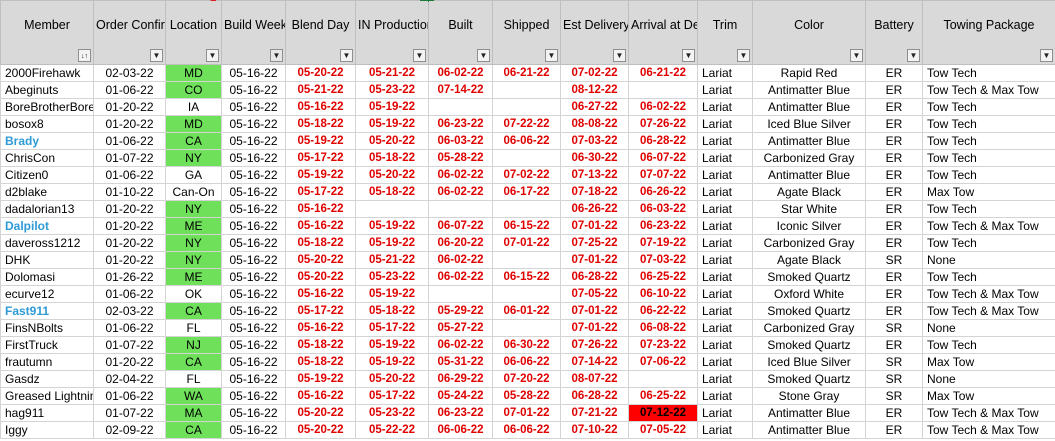 Image resolution: width=1055 pixels, height=441 pixels. What do you see at coordinates (460, 209) in the screenshot?
I see `cell-built` at bounding box center [460, 209].